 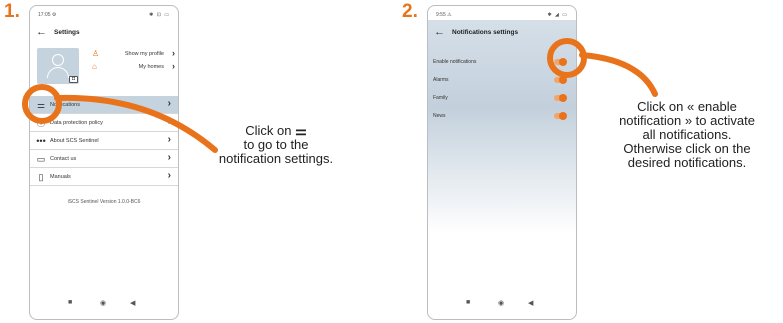 I want to click on instruction-1-line-b: to go to the, so click(x=276, y=144).